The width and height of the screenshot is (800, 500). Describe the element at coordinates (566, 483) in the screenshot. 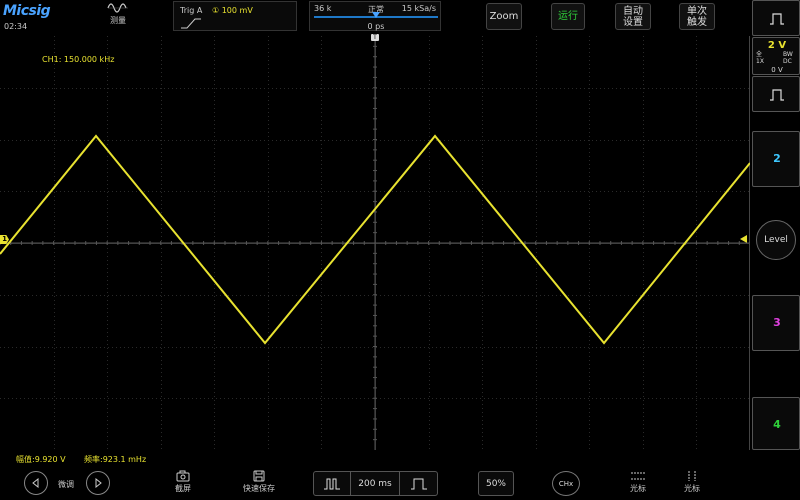

I see `channel-select-button: CHx` at that location.